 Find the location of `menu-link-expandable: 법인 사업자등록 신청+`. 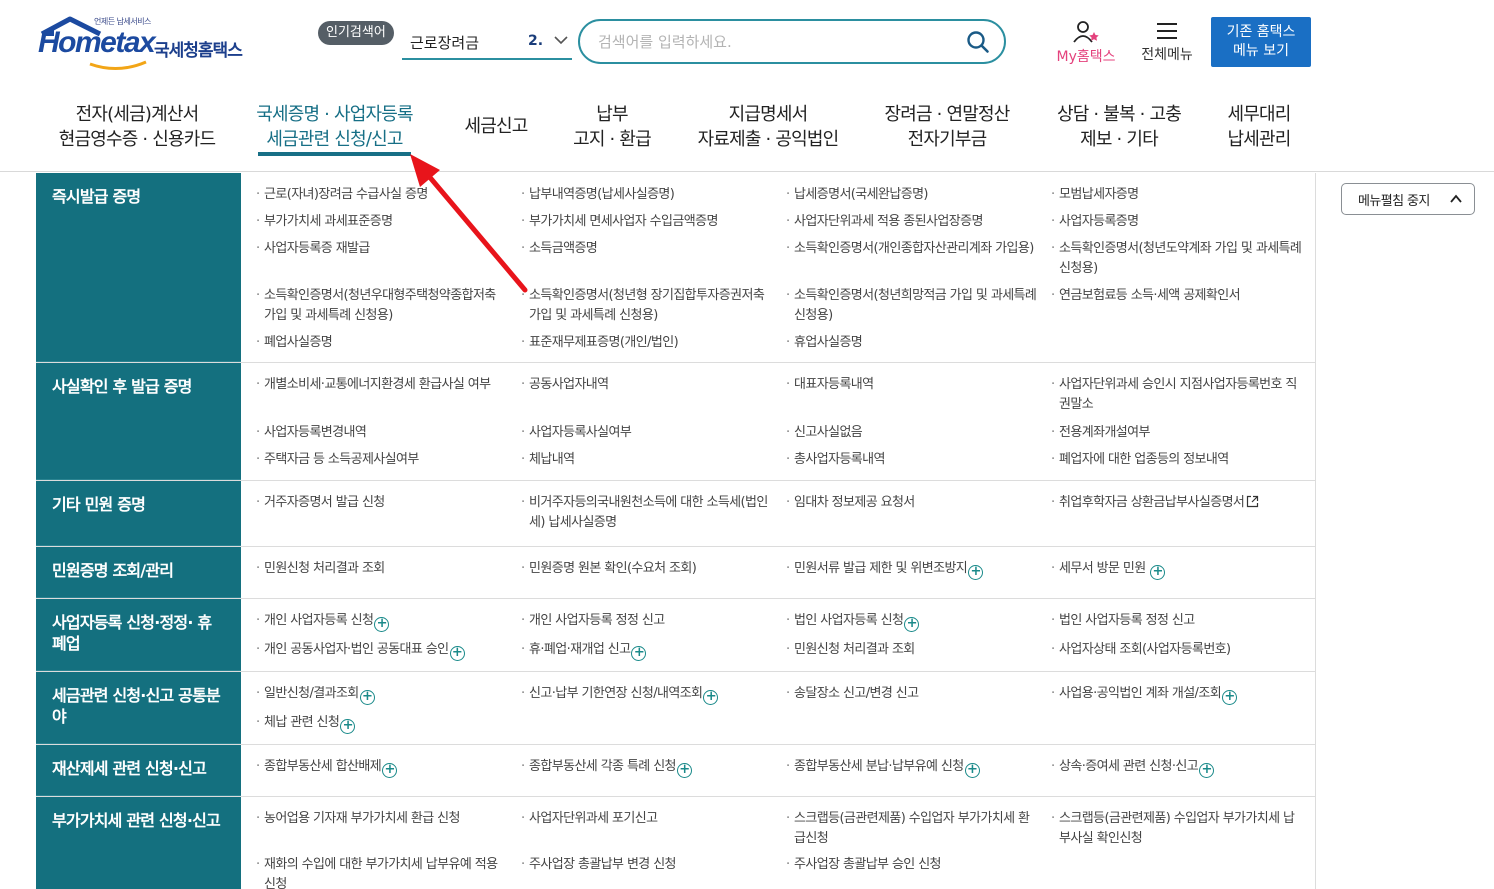

menu-link-expandable: 법인 사업자등록 신청+ is located at coordinates (917, 622).